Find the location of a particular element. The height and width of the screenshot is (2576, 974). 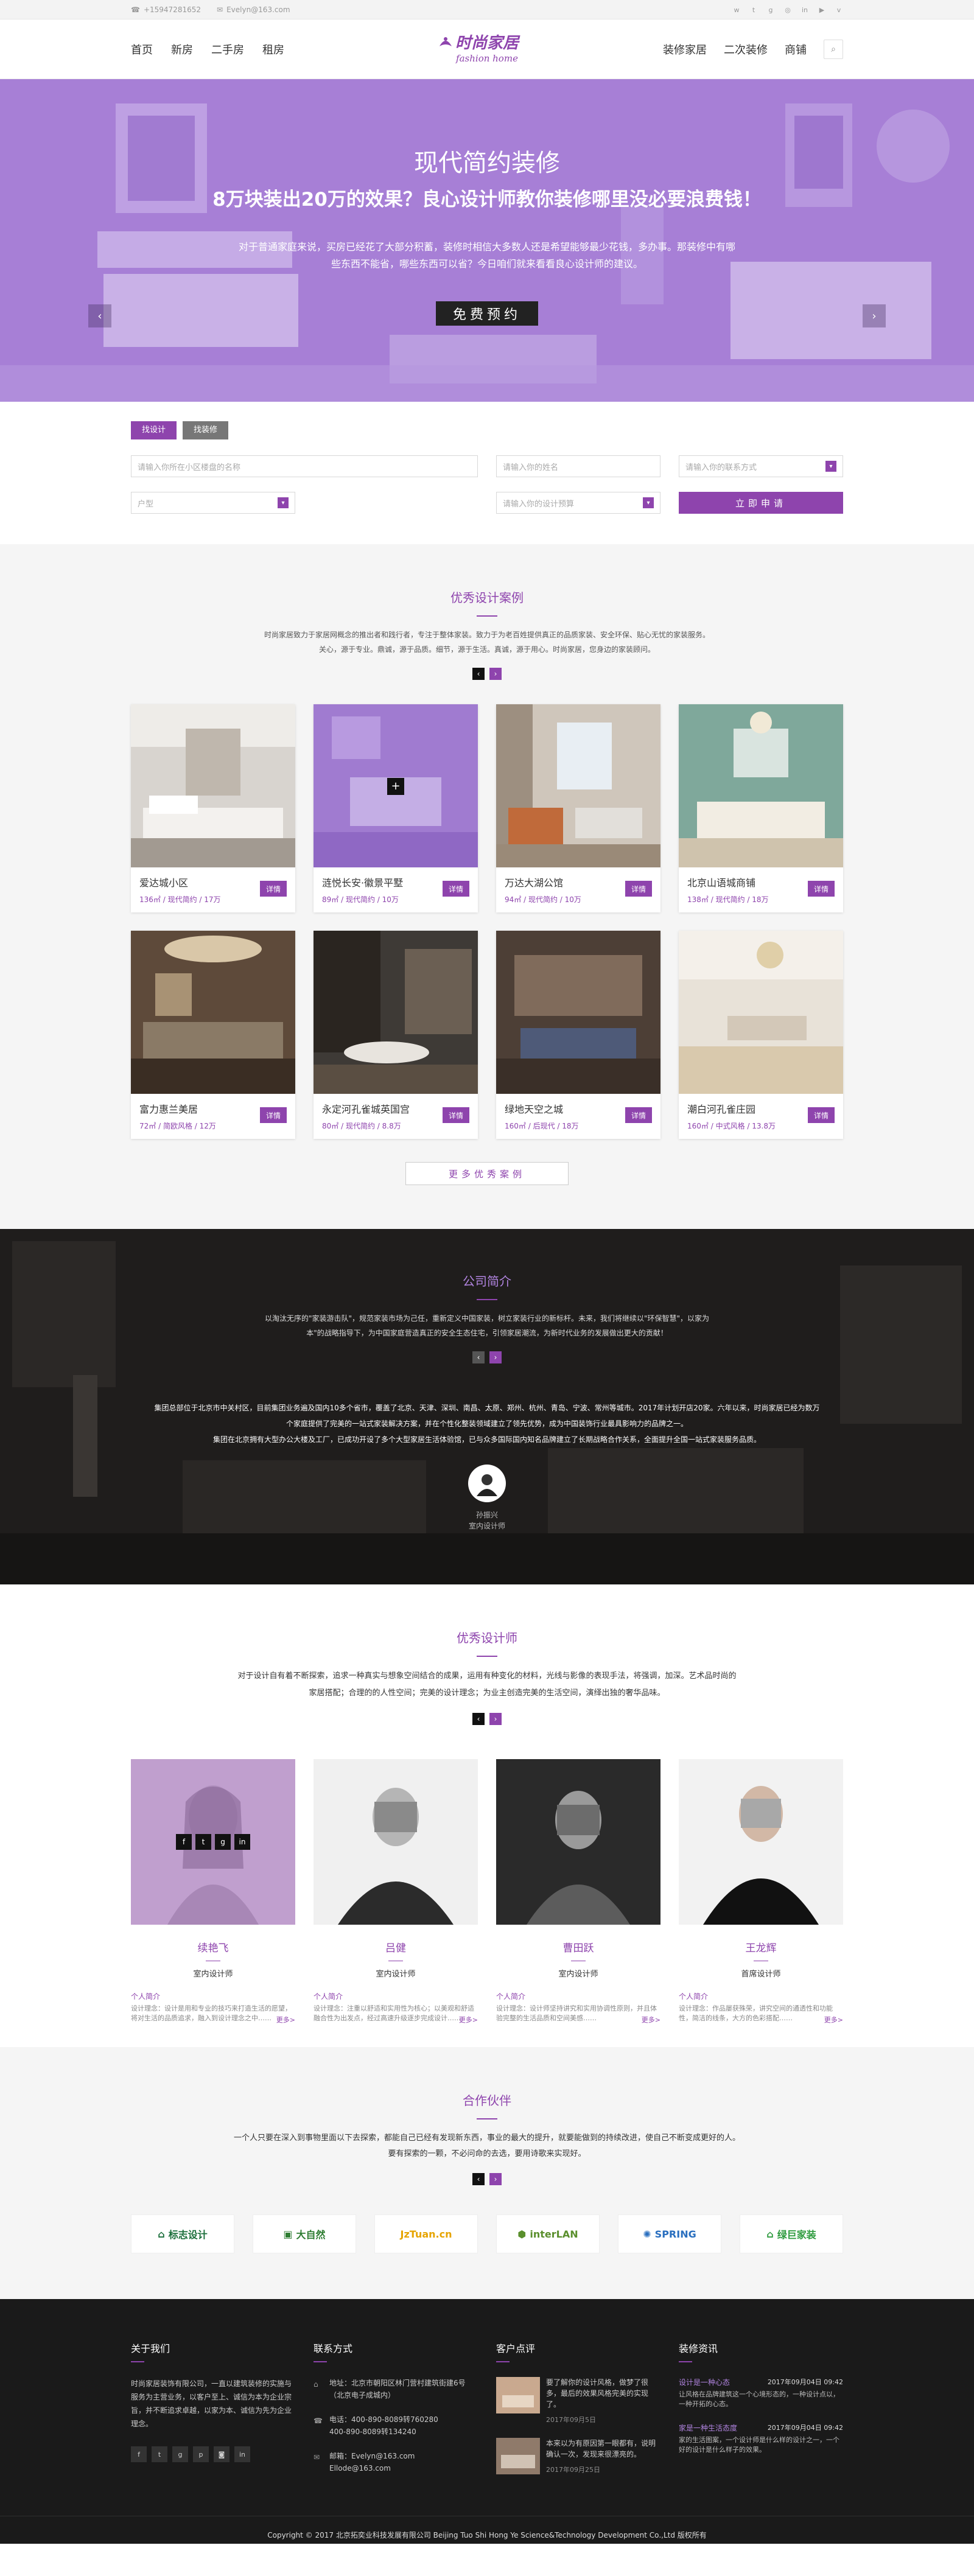

case-card: 北京山语城商铺 138㎡ / 现代简约 / 18万 详情 is located at coordinates (761, 808).